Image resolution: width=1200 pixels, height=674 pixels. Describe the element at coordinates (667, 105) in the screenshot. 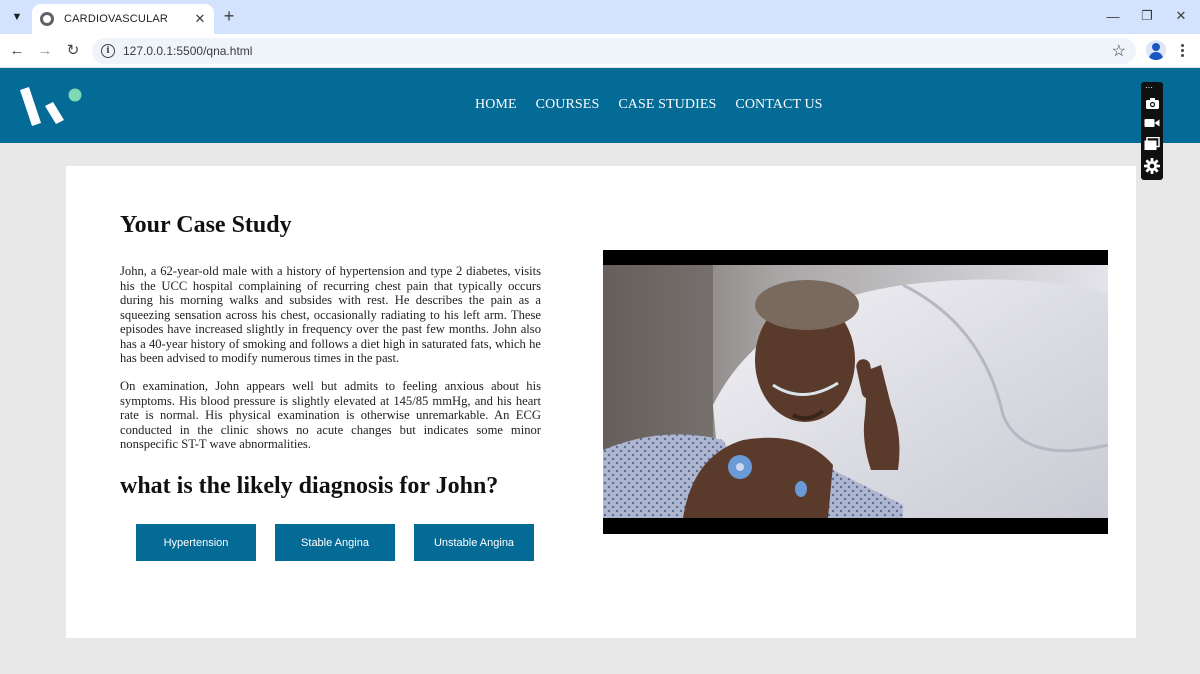

I see `nav-case-studies: CASE STUDIES` at that location.